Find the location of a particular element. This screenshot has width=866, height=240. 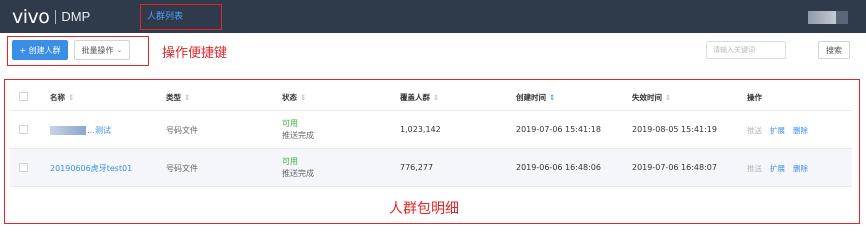

search-button: 搜索 is located at coordinates (834, 50).